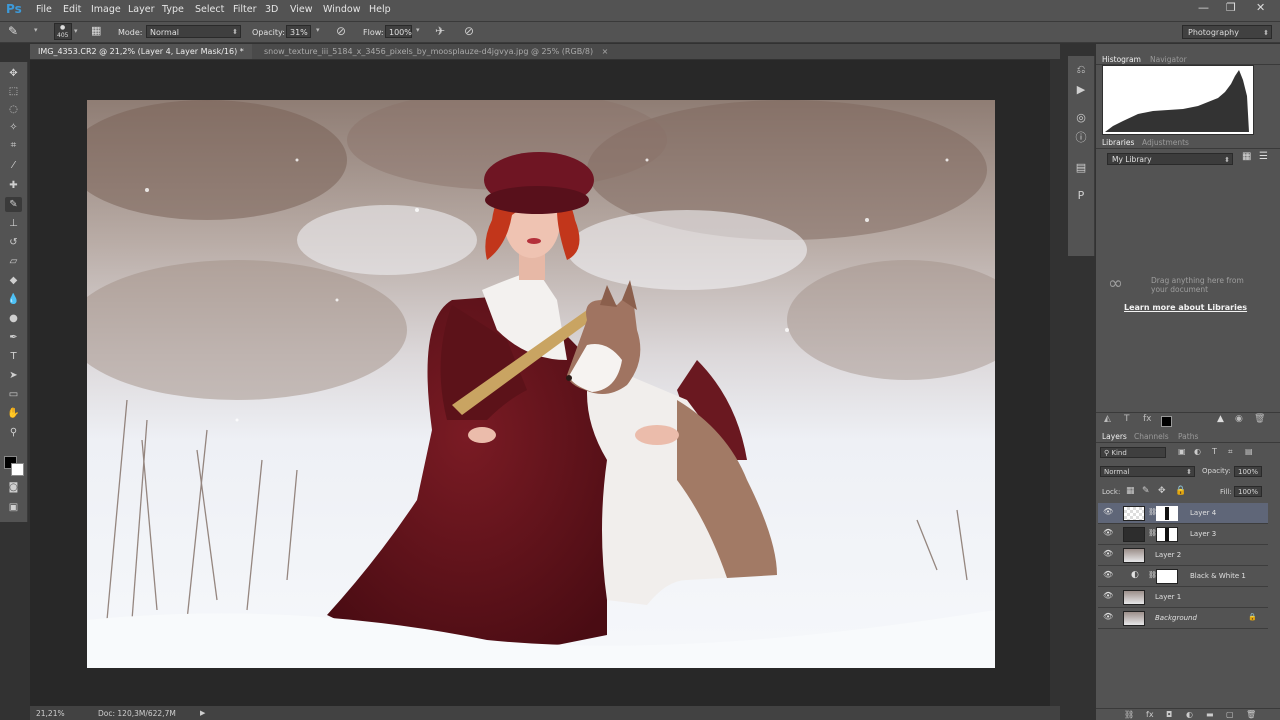  What do you see at coordinates (1214, 451) in the screenshot?
I see `filter-type-icon: T` at bounding box center [1214, 451].